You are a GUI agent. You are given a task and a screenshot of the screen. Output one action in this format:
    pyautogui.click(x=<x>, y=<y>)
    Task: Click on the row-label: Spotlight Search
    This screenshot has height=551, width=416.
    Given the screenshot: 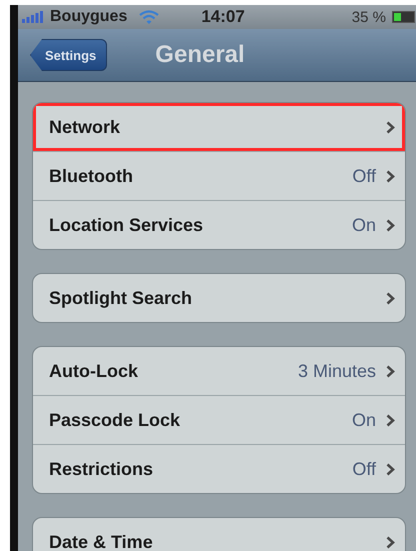 What is the action you would take?
    pyautogui.click(x=121, y=298)
    